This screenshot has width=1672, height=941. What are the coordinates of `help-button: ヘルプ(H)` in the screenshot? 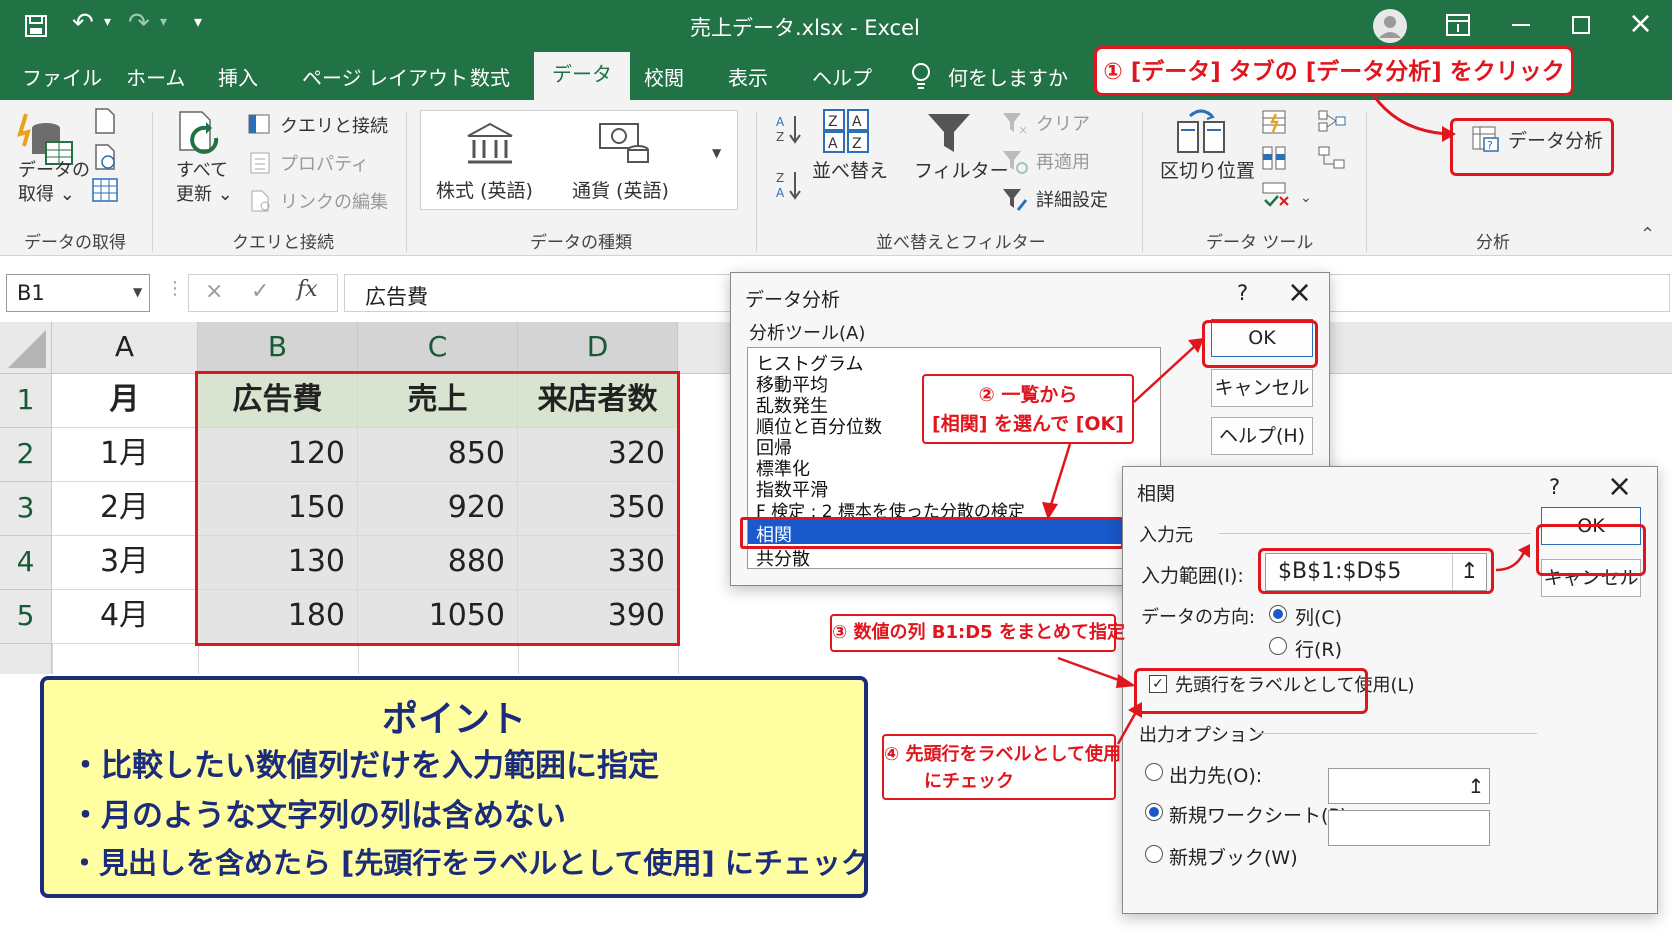 It's located at (1262, 436).